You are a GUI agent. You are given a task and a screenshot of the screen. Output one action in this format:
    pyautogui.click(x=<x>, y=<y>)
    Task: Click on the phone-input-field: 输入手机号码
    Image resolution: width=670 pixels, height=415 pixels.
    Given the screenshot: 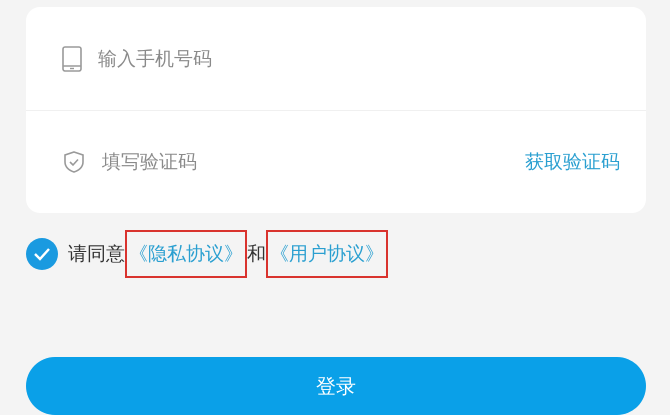 What is the action you would take?
    pyautogui.click(x=358, y=58)
    